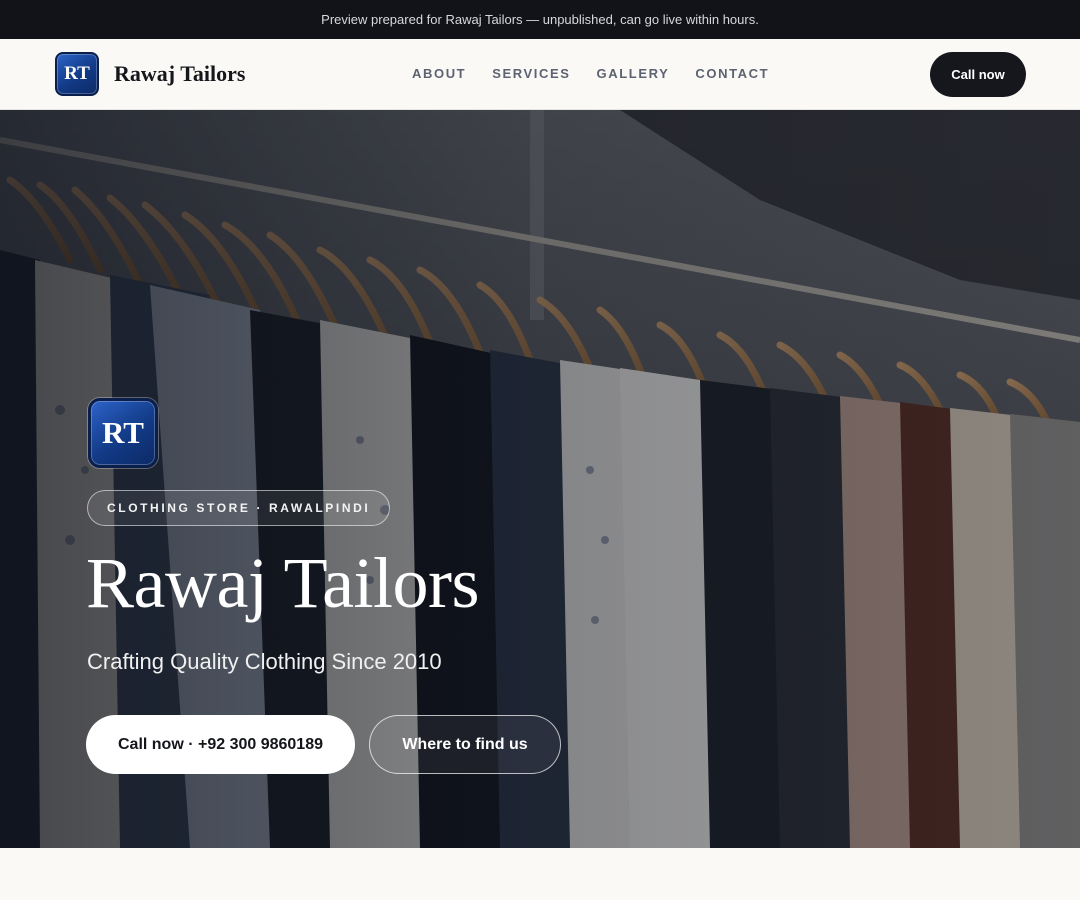 Image resolution: width=1080 pixels, height=900 pixels. What do you see at coordinates (123, 433) in the screenshot?
I see `hero-logo: RT` at bounding box center [123, 433].